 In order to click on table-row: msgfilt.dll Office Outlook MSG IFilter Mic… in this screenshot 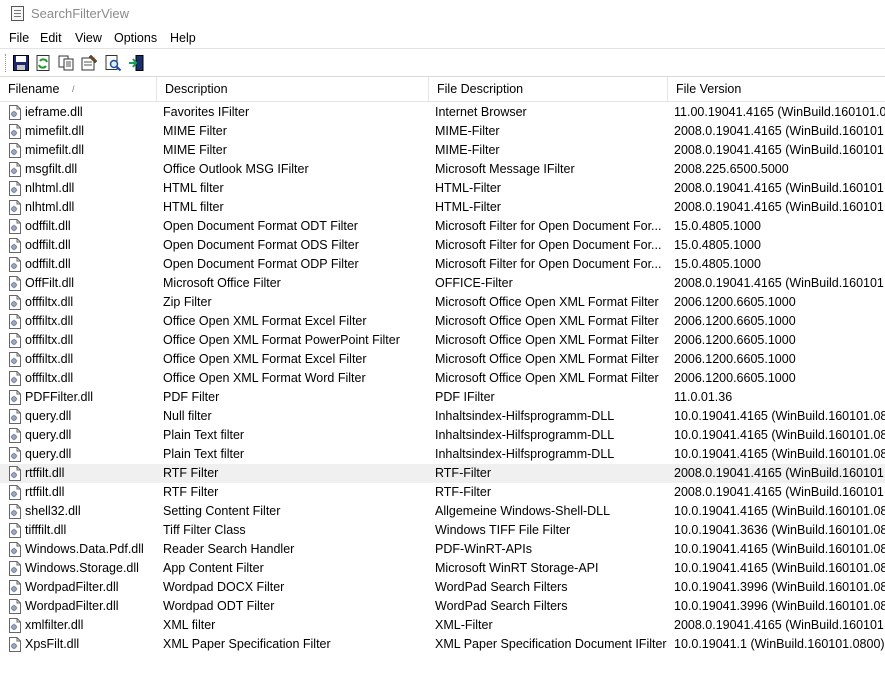, I will do `click(442, 169)`.